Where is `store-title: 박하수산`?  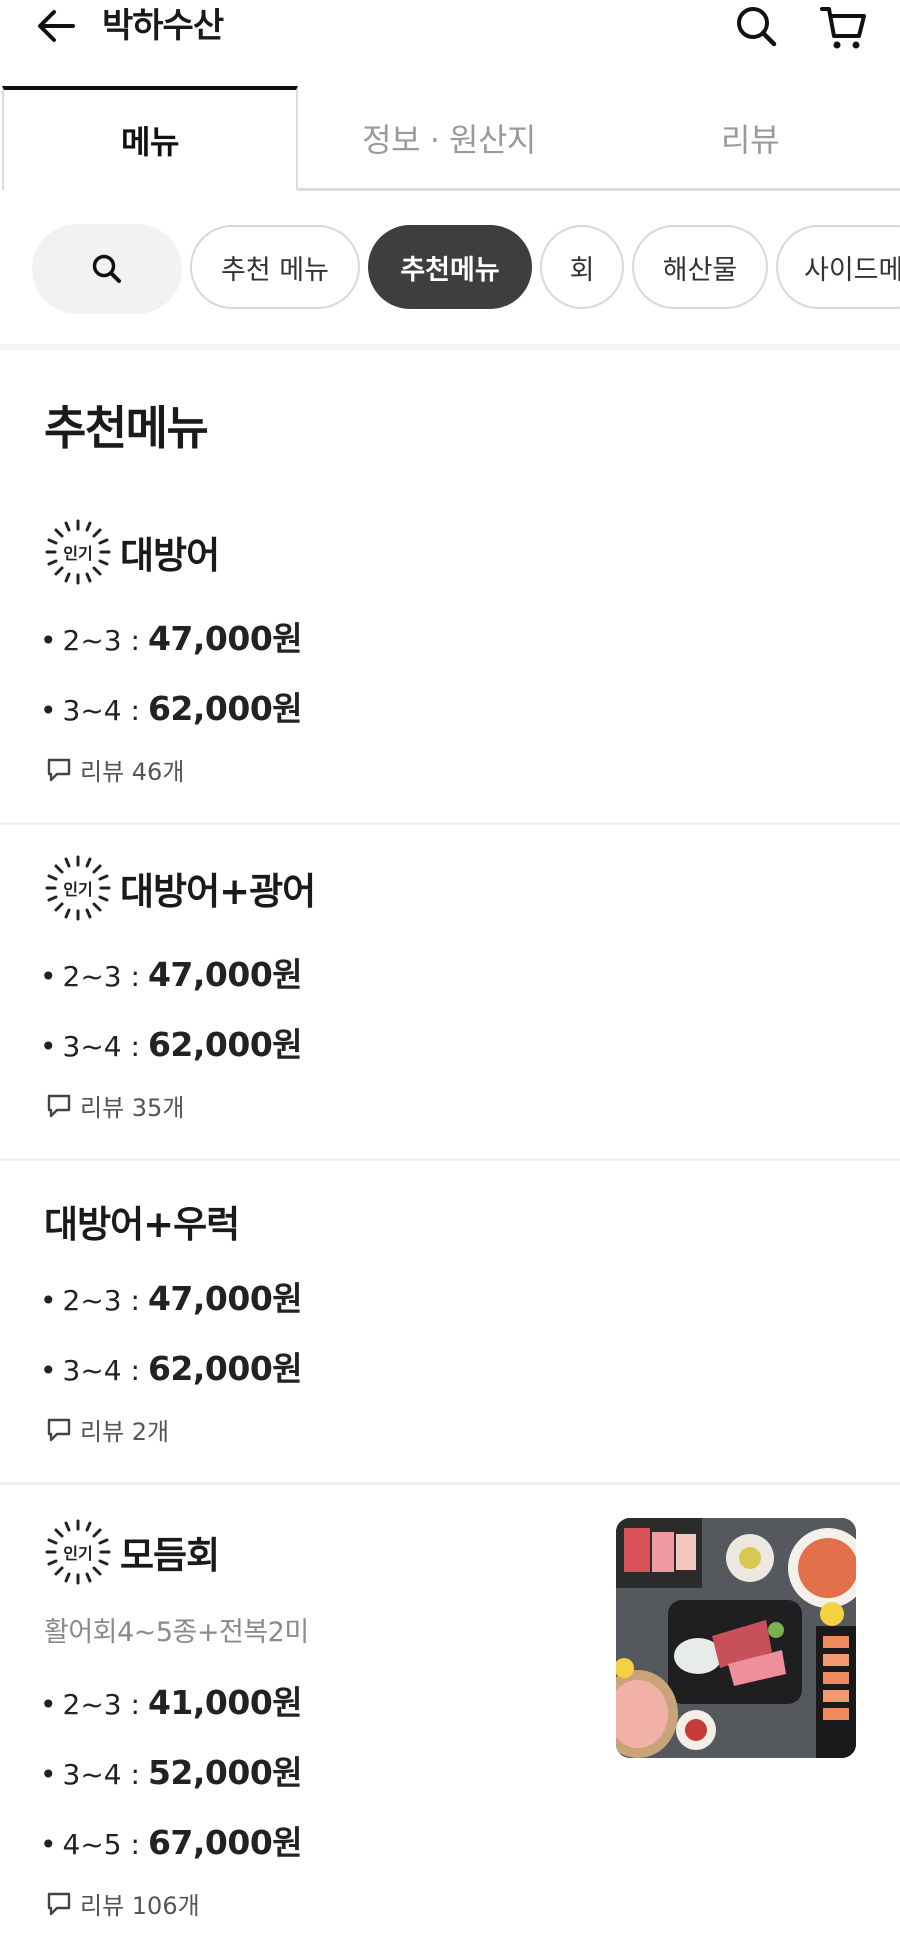
store-title: 박하수산 is located at coordinates (163, 26).